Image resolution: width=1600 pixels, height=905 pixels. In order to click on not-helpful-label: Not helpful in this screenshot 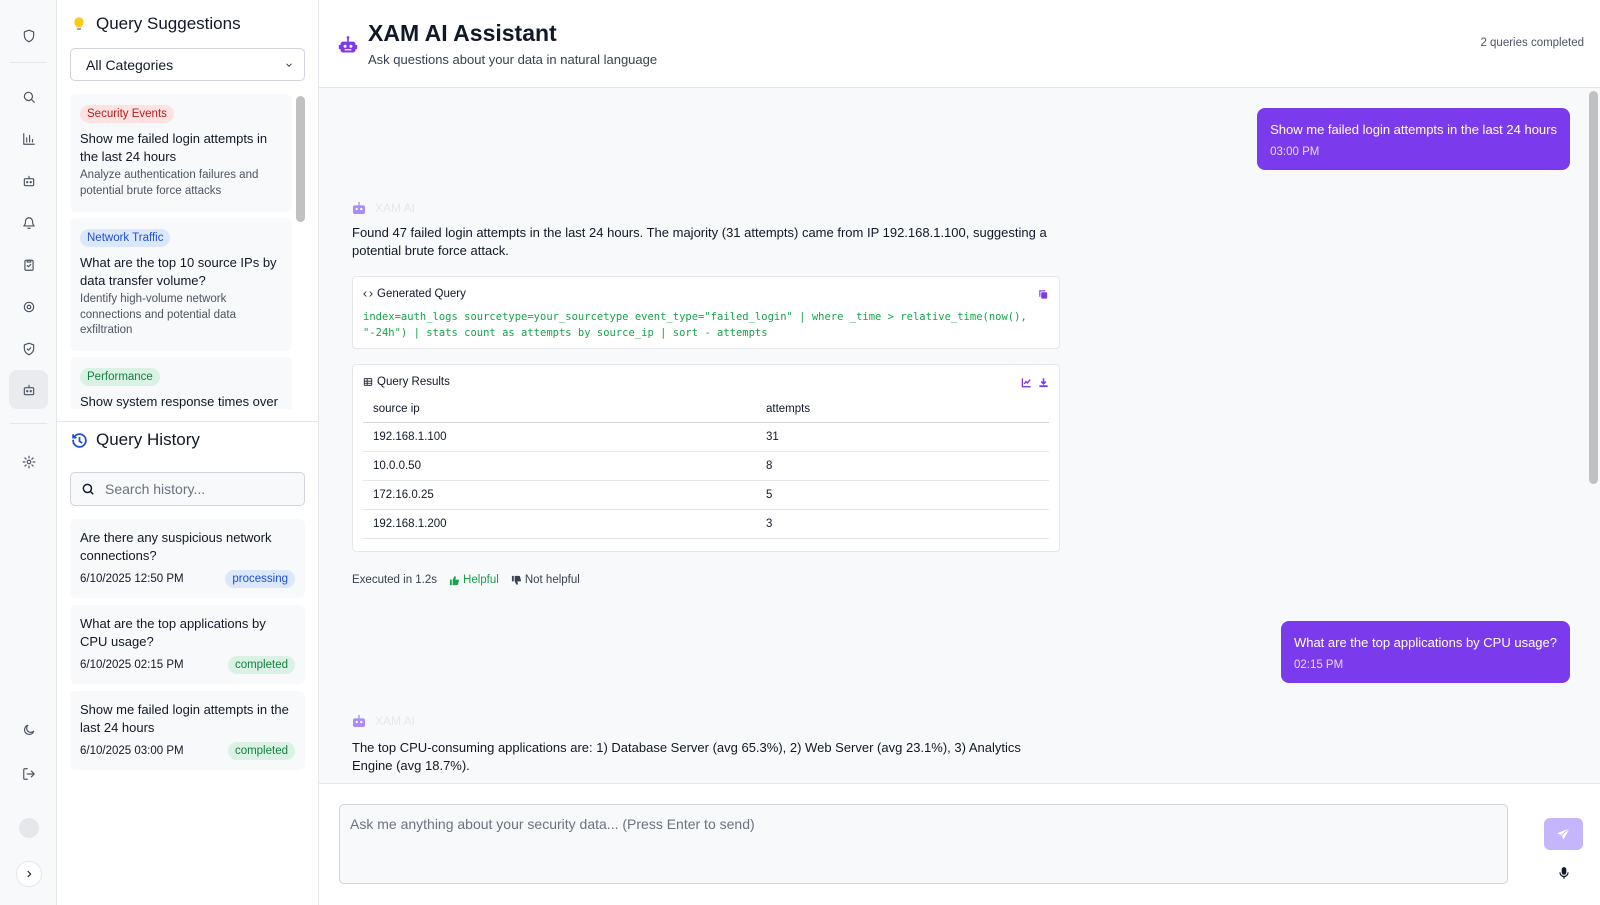, I will do `click(552, 580)`.